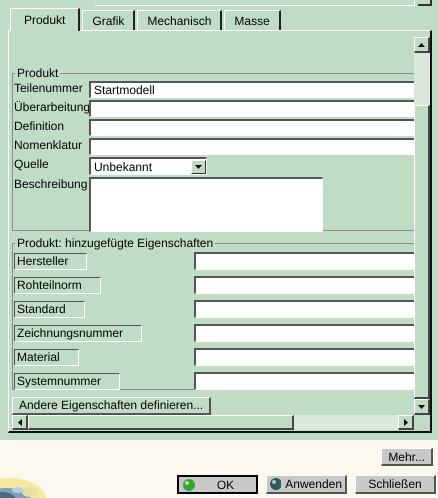 Image resolution: width=438 pixels, height=498 pixels. I want to click on field-label: Überarbeitung, so click(51, 107).